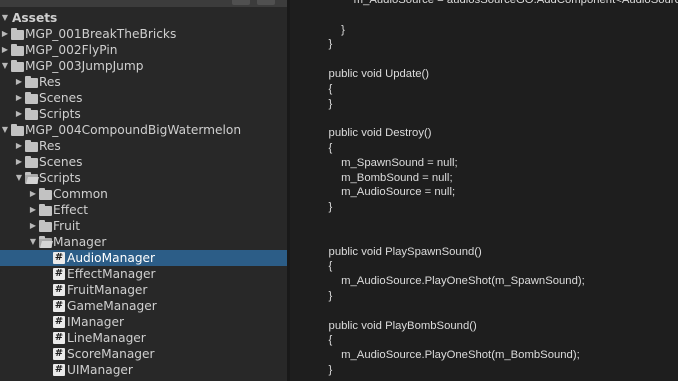 This screenshot has height=381, width=678. Describe the element at coordinates (143, 322) in the screenshot. I see `tree-item-script: # IManager` at that location.